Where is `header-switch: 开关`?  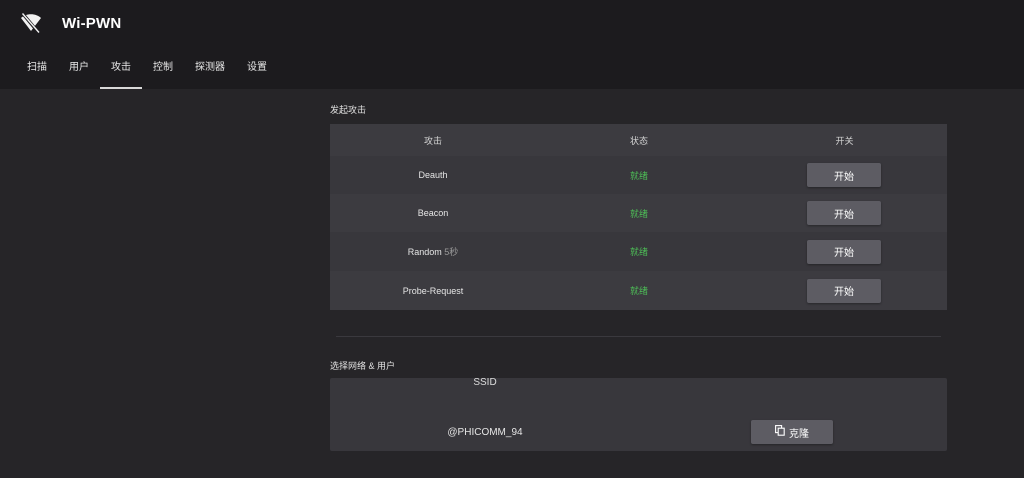 header-switch: 开关 is located at coordinates (844, 140).